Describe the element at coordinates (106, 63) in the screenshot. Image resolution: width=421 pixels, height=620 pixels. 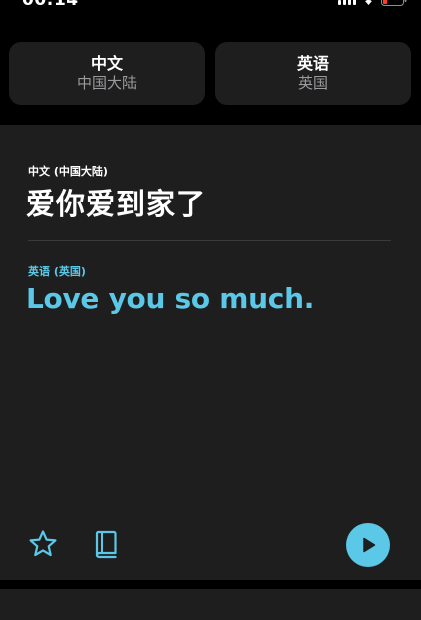
I see `source-language-name: 中文` at that location.